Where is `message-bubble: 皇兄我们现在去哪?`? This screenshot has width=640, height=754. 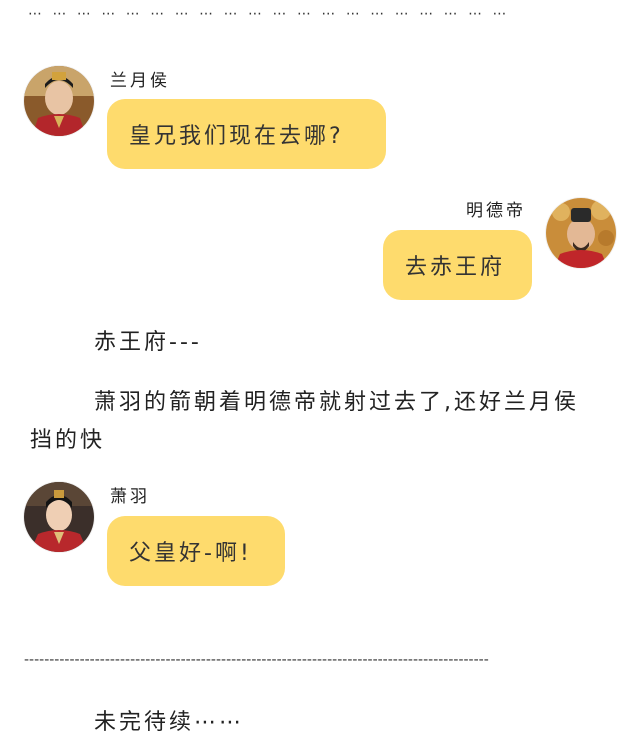 message-bubble: 皇兄我们现在去哪? is located at coordinates (246, 134).